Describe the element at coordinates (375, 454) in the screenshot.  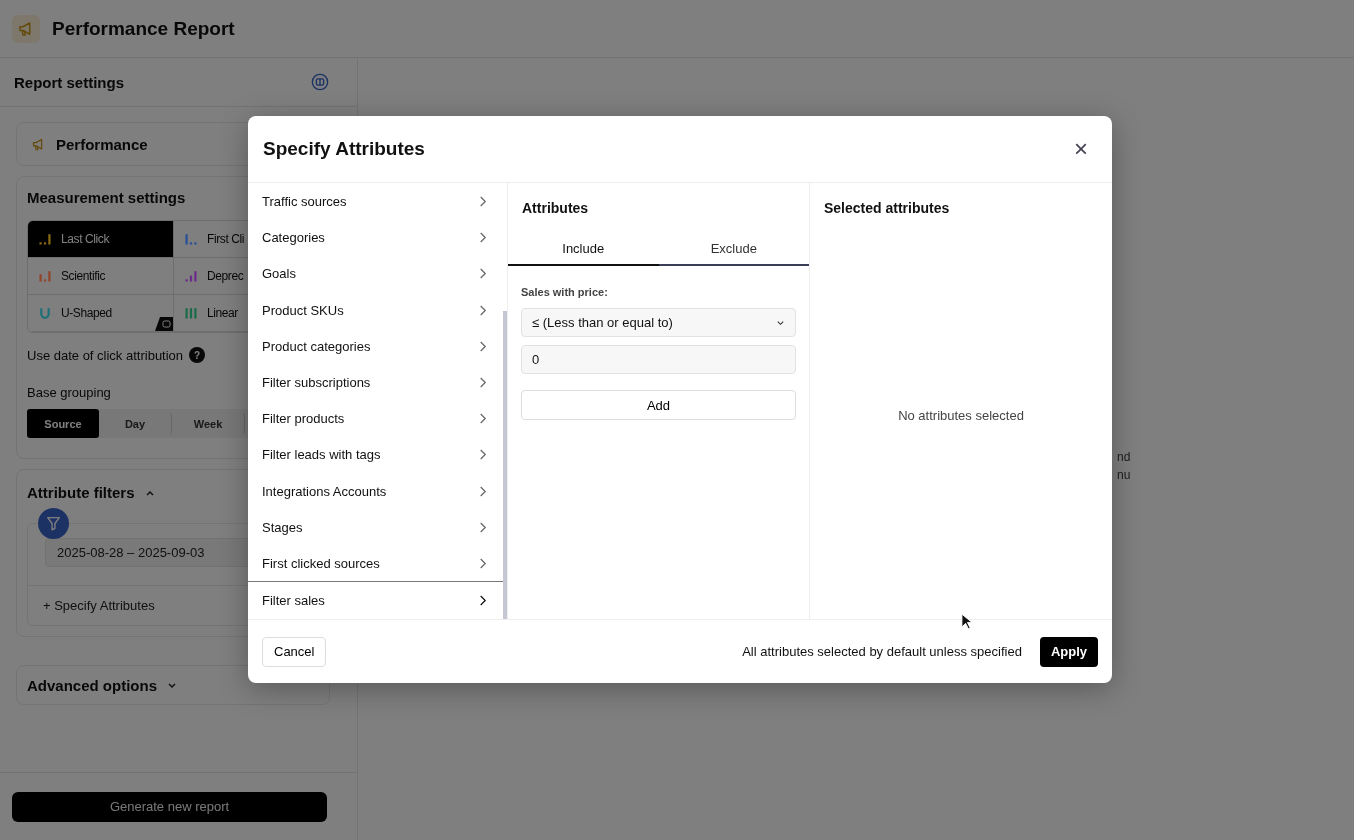
I see `category-item: Filter leads with tags` at that location.